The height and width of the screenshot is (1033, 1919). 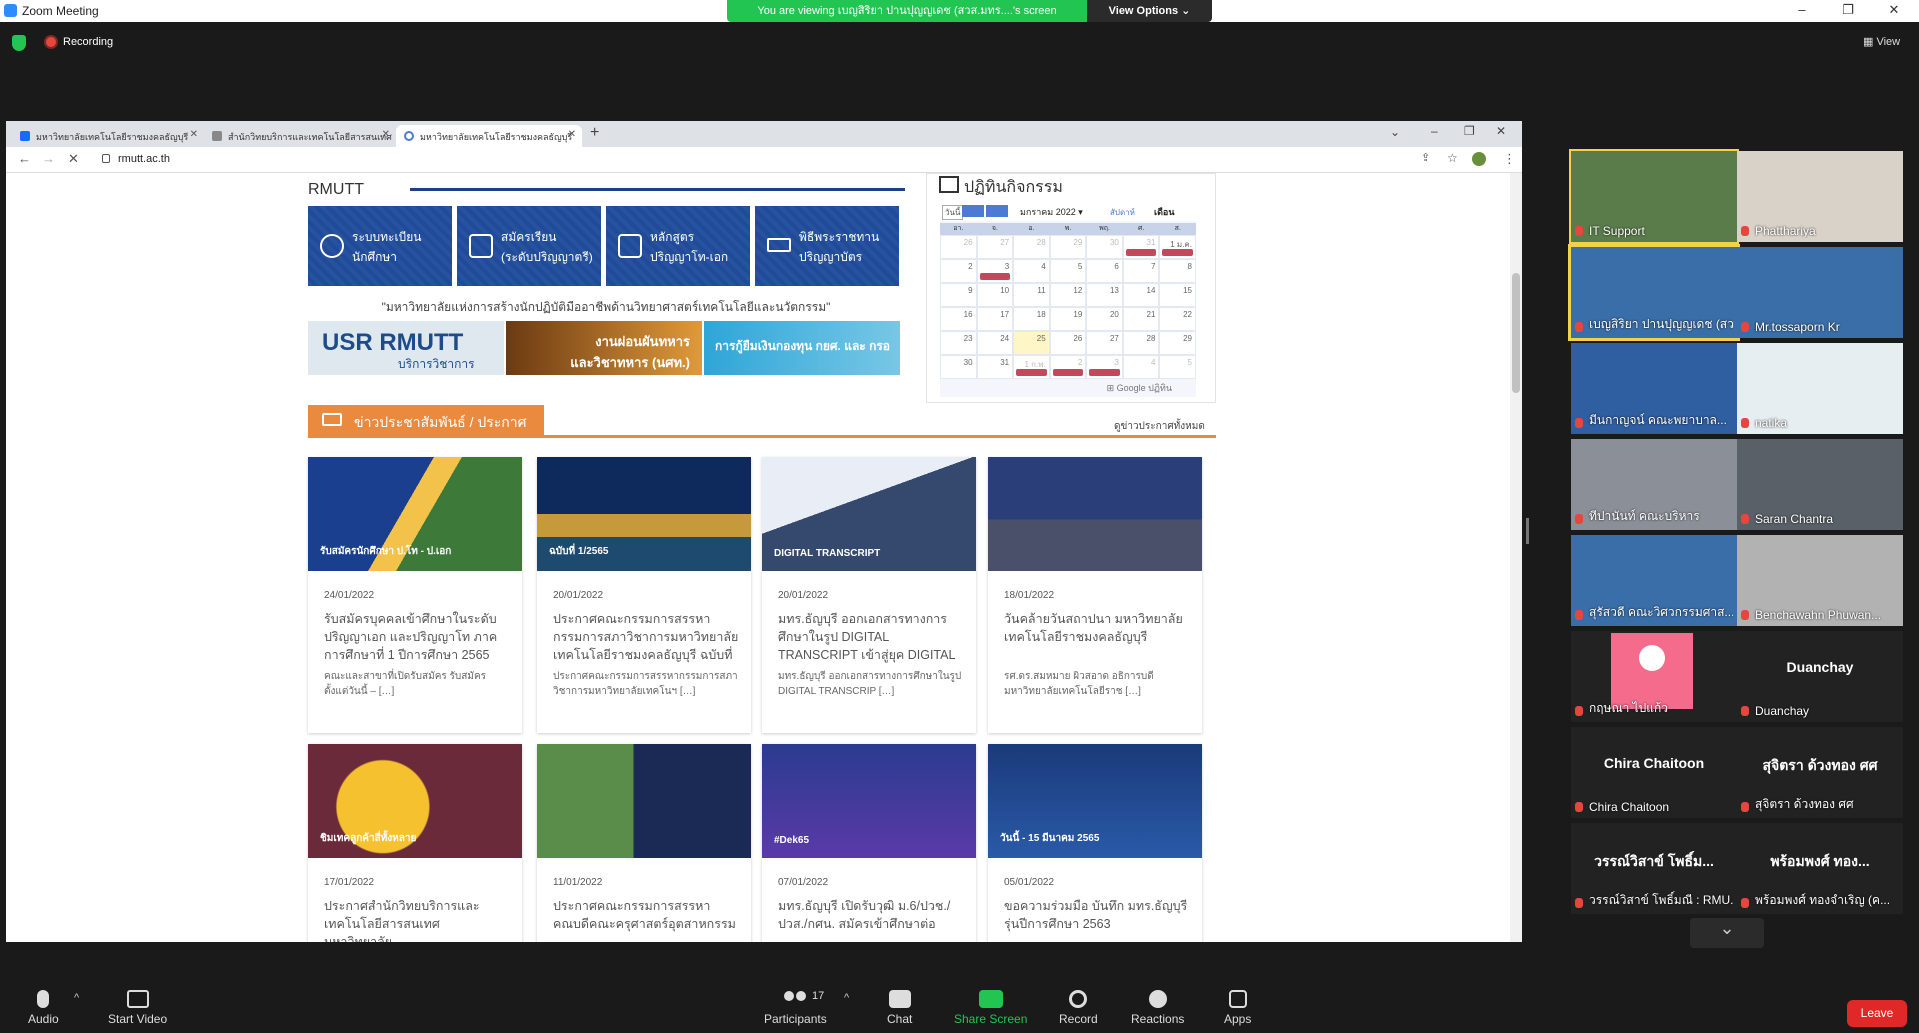 What do you see at coordinates (1141, 319) in the screenshot?
I see `calendar-day-cell: 21` at bounding box center [1141, 319].